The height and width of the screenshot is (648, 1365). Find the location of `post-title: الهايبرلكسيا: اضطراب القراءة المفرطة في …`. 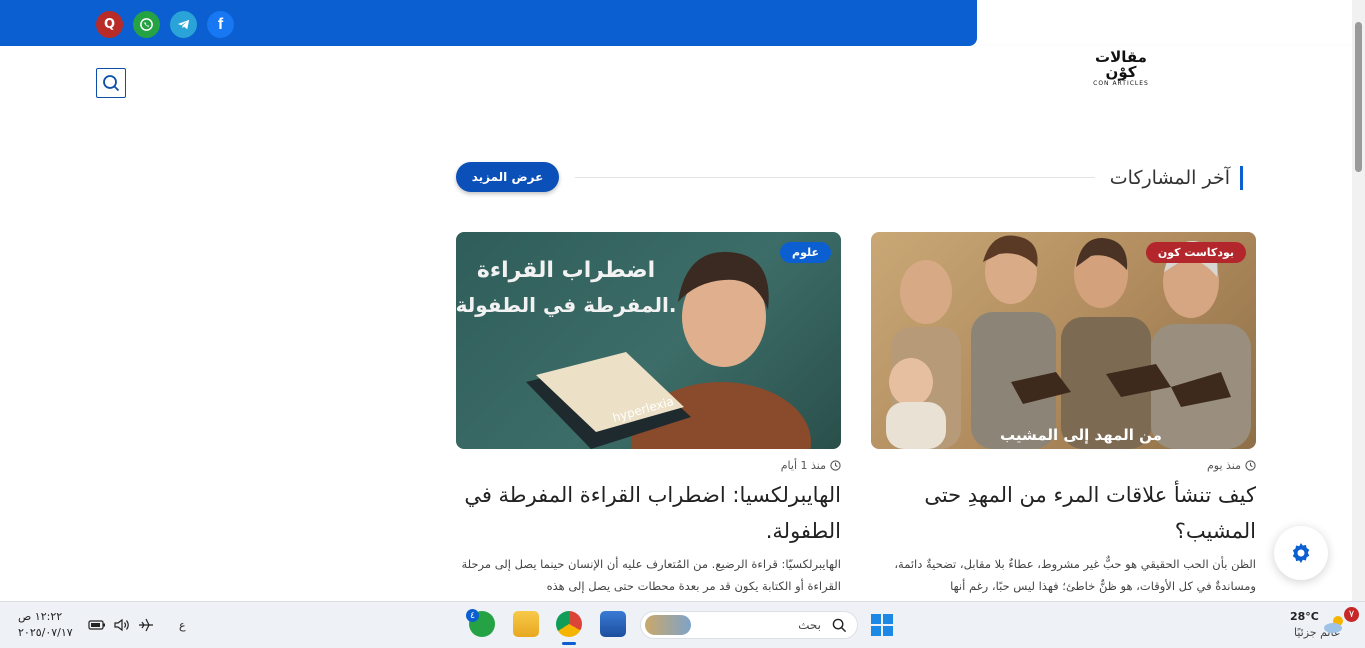

post-title: الهايبرلكسيا: اضطراب القراءة المفرطة في … is located at coordinates (648, 513).